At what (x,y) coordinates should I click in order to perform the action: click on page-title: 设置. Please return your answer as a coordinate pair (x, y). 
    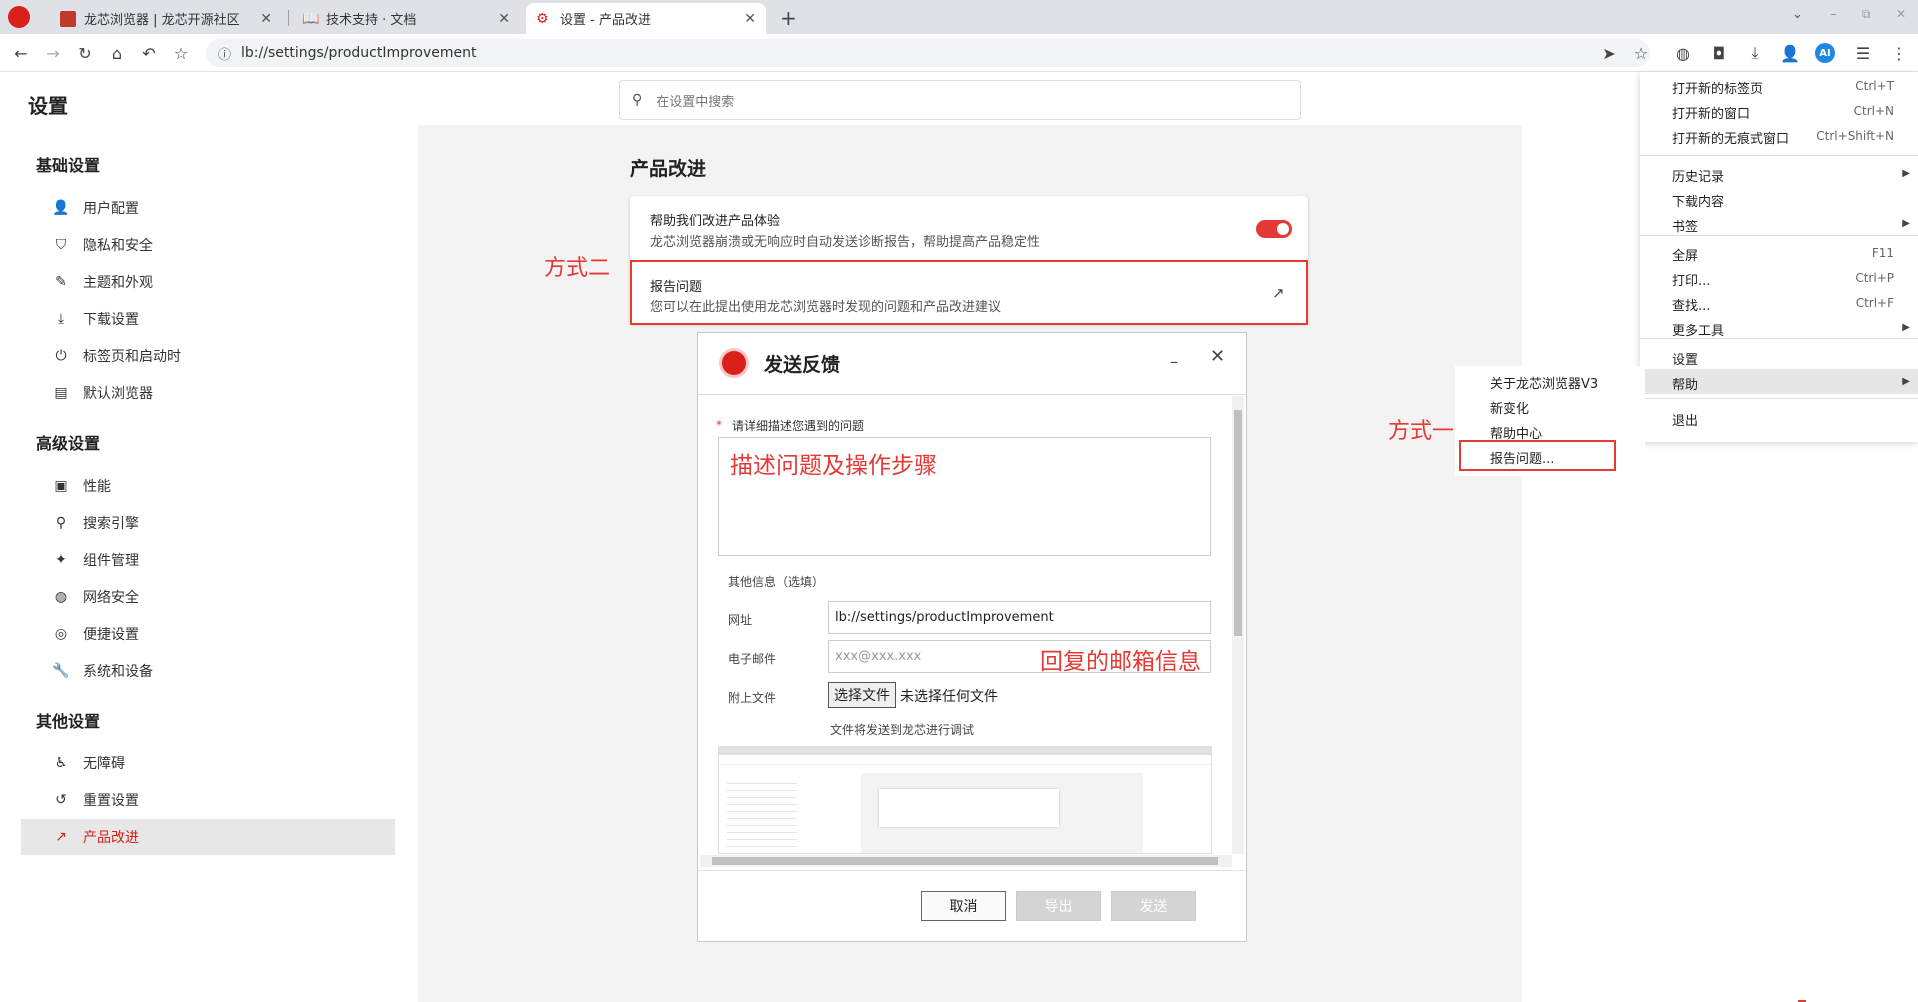
    Looking at the image, I should click on (48, 106).